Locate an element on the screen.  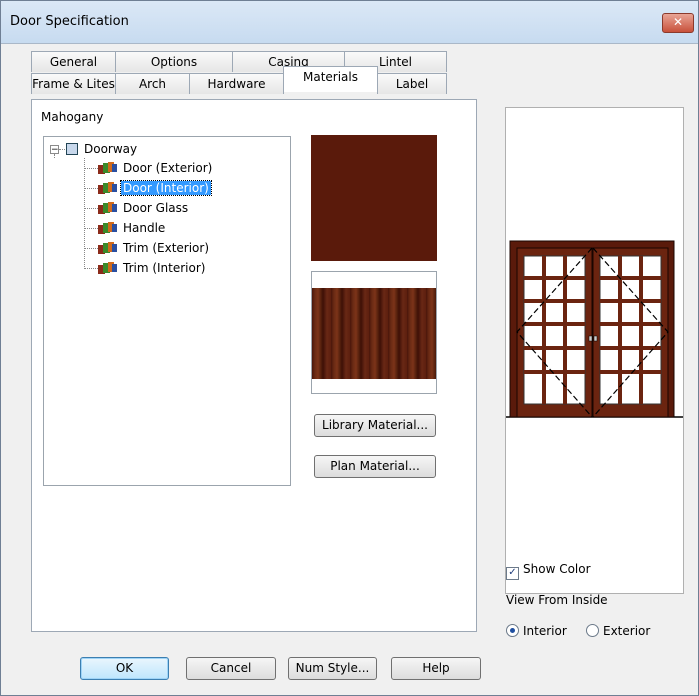
tree-root-doorway: Doorway is located at coordinates (102, 149).